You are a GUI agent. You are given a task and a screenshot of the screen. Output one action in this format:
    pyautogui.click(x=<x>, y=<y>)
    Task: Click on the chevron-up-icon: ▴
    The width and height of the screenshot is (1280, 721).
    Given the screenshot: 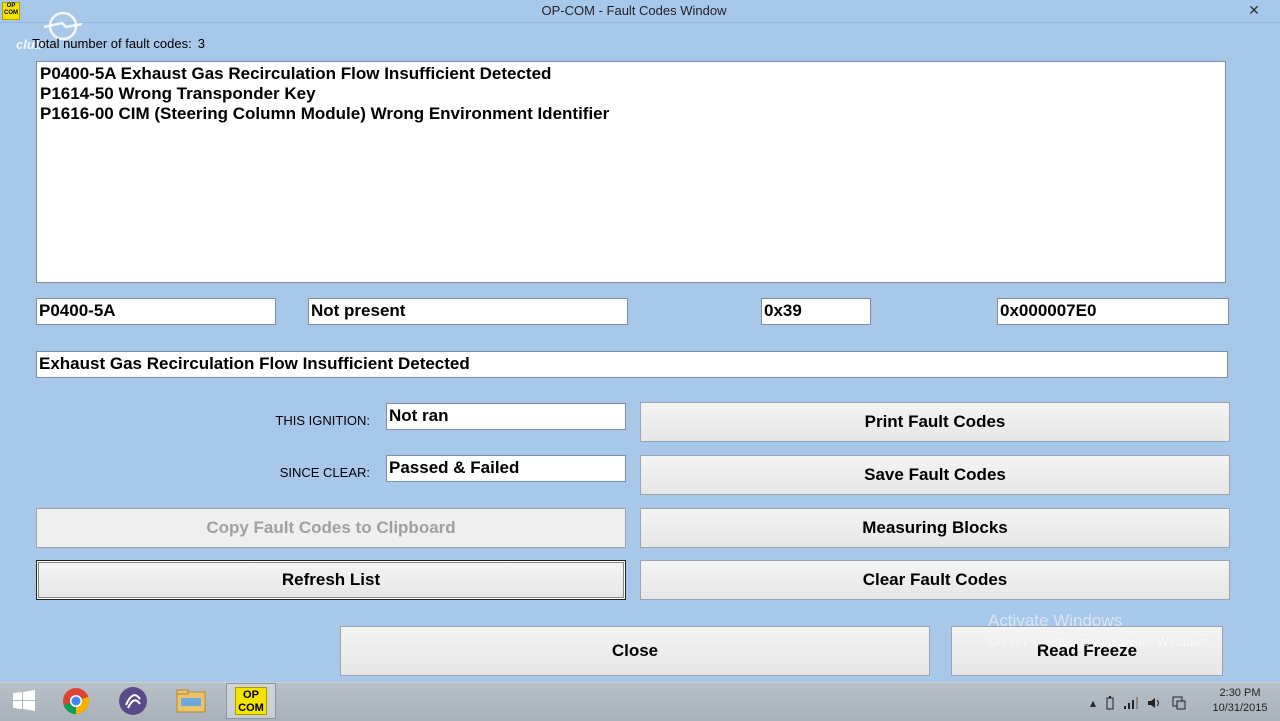 What is the action you would take?
    pyautogui.click(x=1093, y=703)
    